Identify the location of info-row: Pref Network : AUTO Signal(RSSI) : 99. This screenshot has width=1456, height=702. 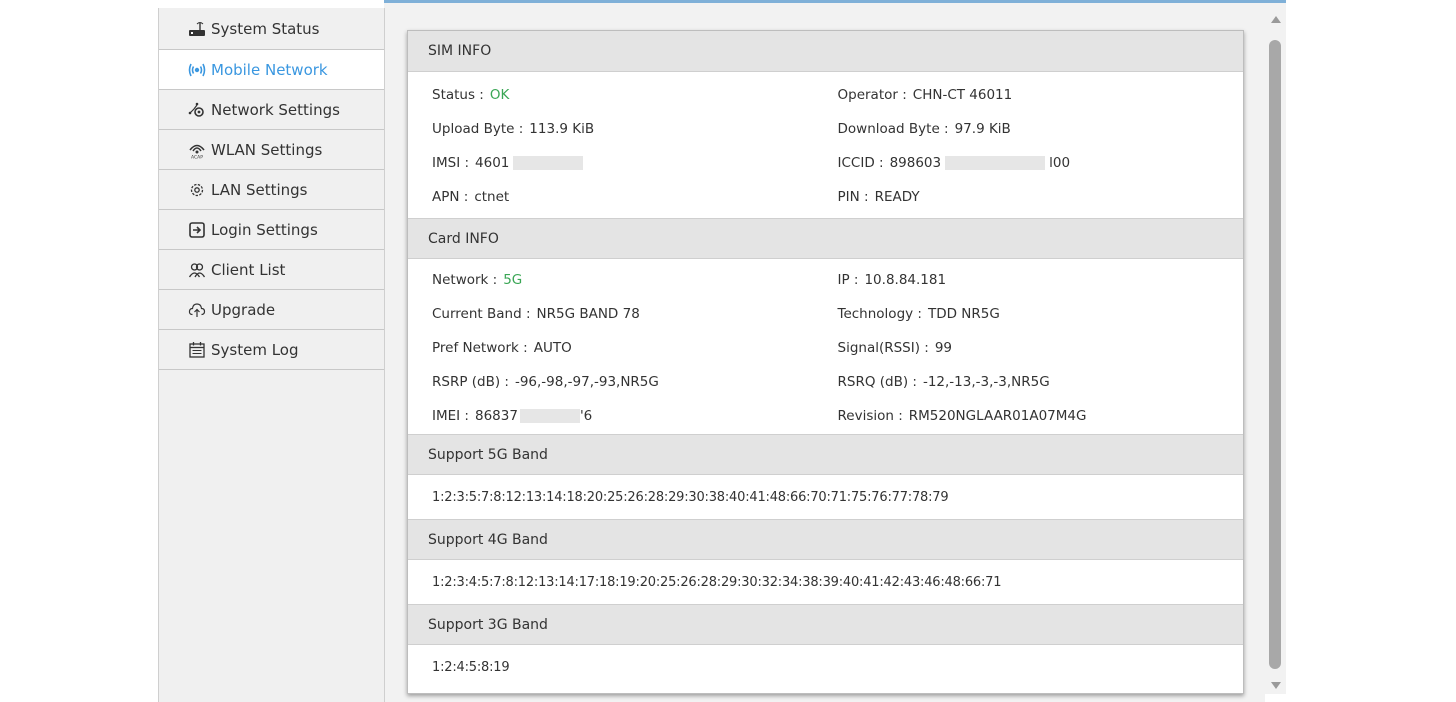
(825, 348).